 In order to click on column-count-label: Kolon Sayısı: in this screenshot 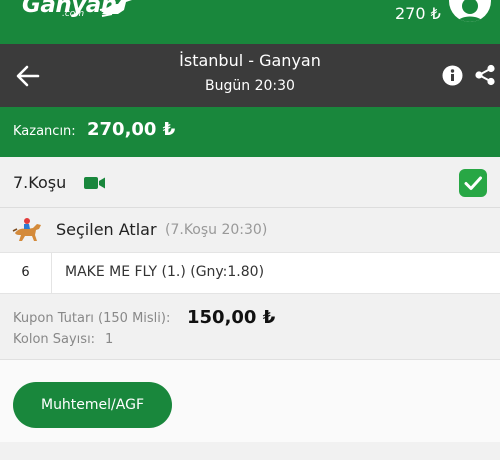, I will do `click(54, 339)`.